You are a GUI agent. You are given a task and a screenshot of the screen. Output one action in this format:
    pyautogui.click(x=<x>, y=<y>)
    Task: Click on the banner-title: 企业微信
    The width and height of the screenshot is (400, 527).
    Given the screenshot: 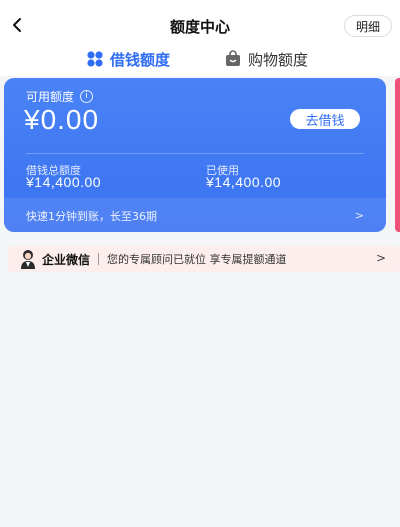 What is the action you would take?
    pyautogui.click(x=66, y=259)
    